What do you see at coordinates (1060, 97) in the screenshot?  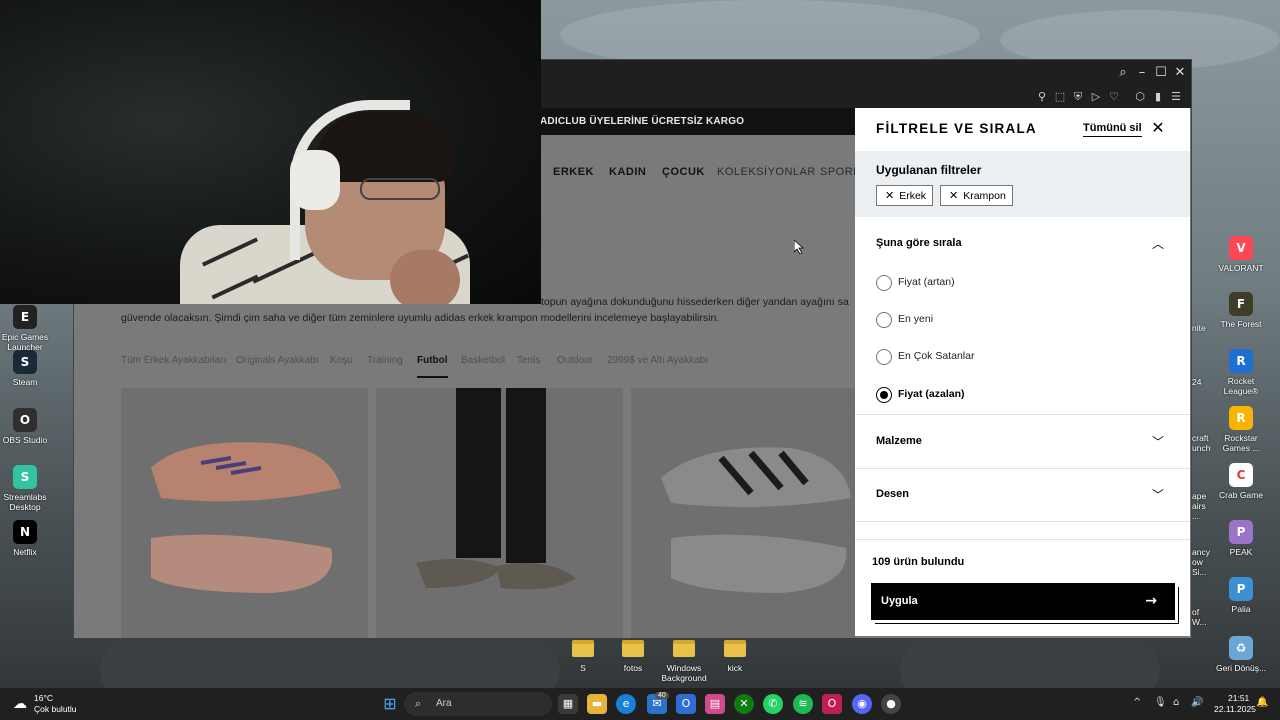 I see `screenshot-icon: ⬚` at bounding box center [1060, 97].